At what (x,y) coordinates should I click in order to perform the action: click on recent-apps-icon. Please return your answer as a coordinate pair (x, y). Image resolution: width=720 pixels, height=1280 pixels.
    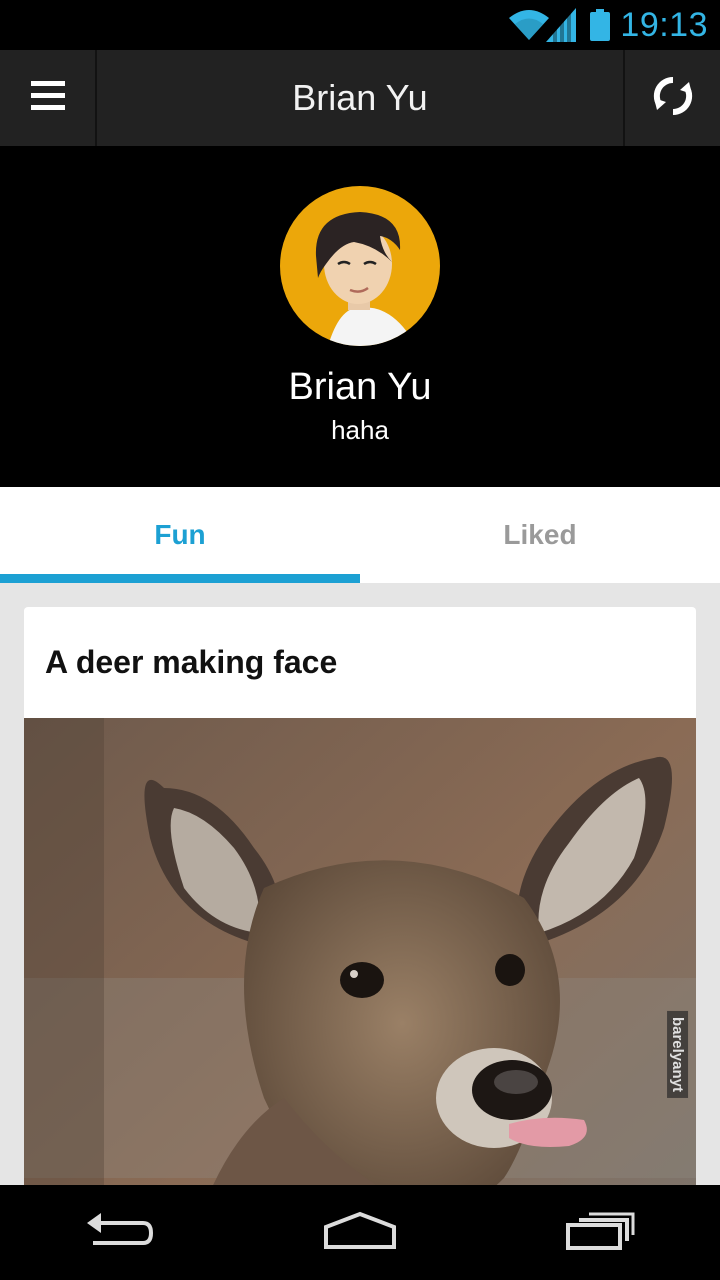
    Looking at the image, I should click on (600, 1233).